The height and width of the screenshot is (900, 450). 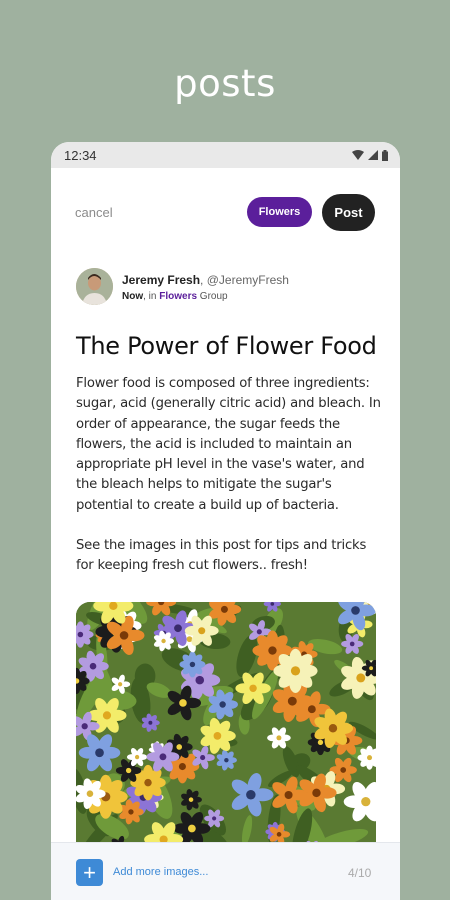 What do you see at coordinates (80, 155) in the screenshot?
I see `status-time: 12:34` at bounding box center [80, 155].